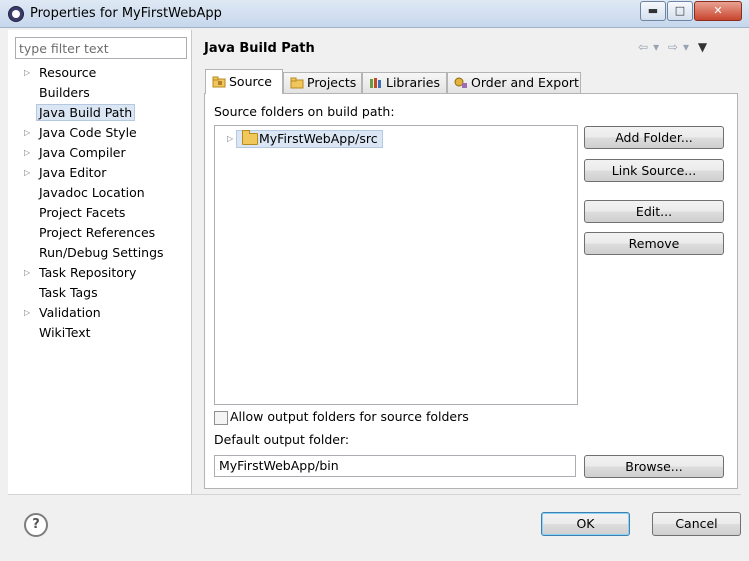 Image resolution: width=749 pixels, height=561 pixels. I want to click on sidebar-item-label: Java Code Style, so click(88, 132).